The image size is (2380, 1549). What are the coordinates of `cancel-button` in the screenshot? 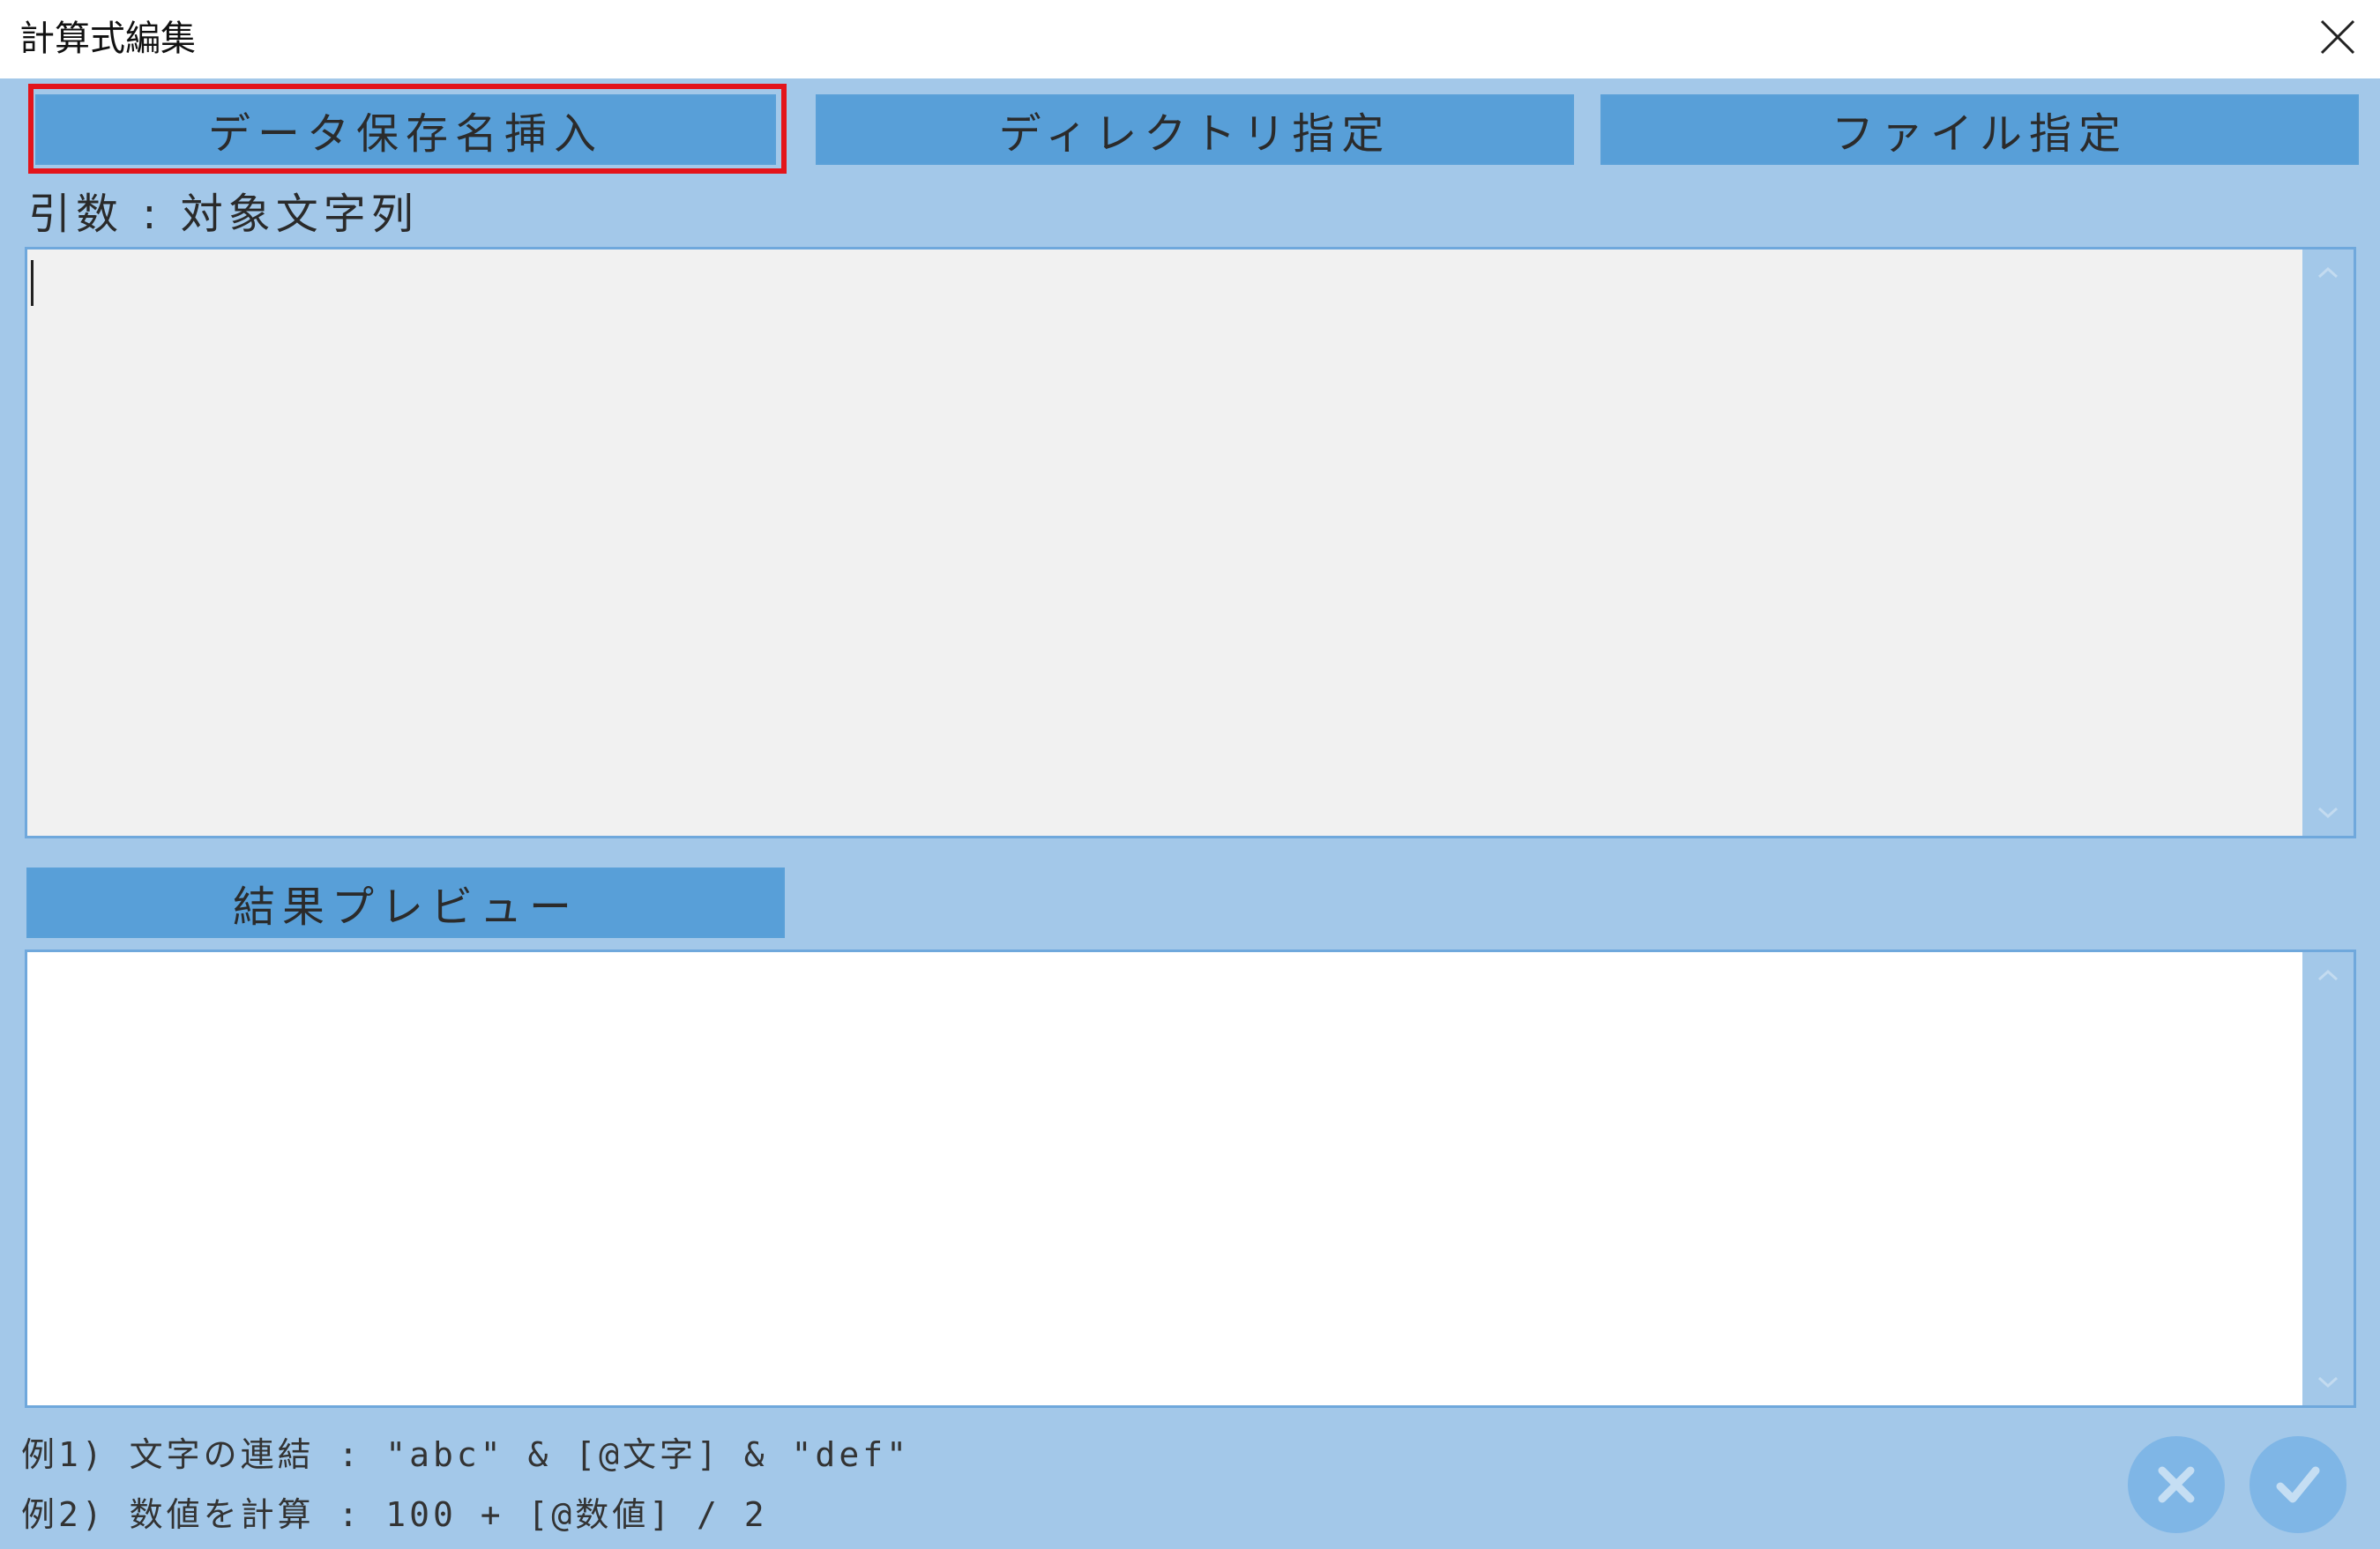 It's located at (2176, 1484).